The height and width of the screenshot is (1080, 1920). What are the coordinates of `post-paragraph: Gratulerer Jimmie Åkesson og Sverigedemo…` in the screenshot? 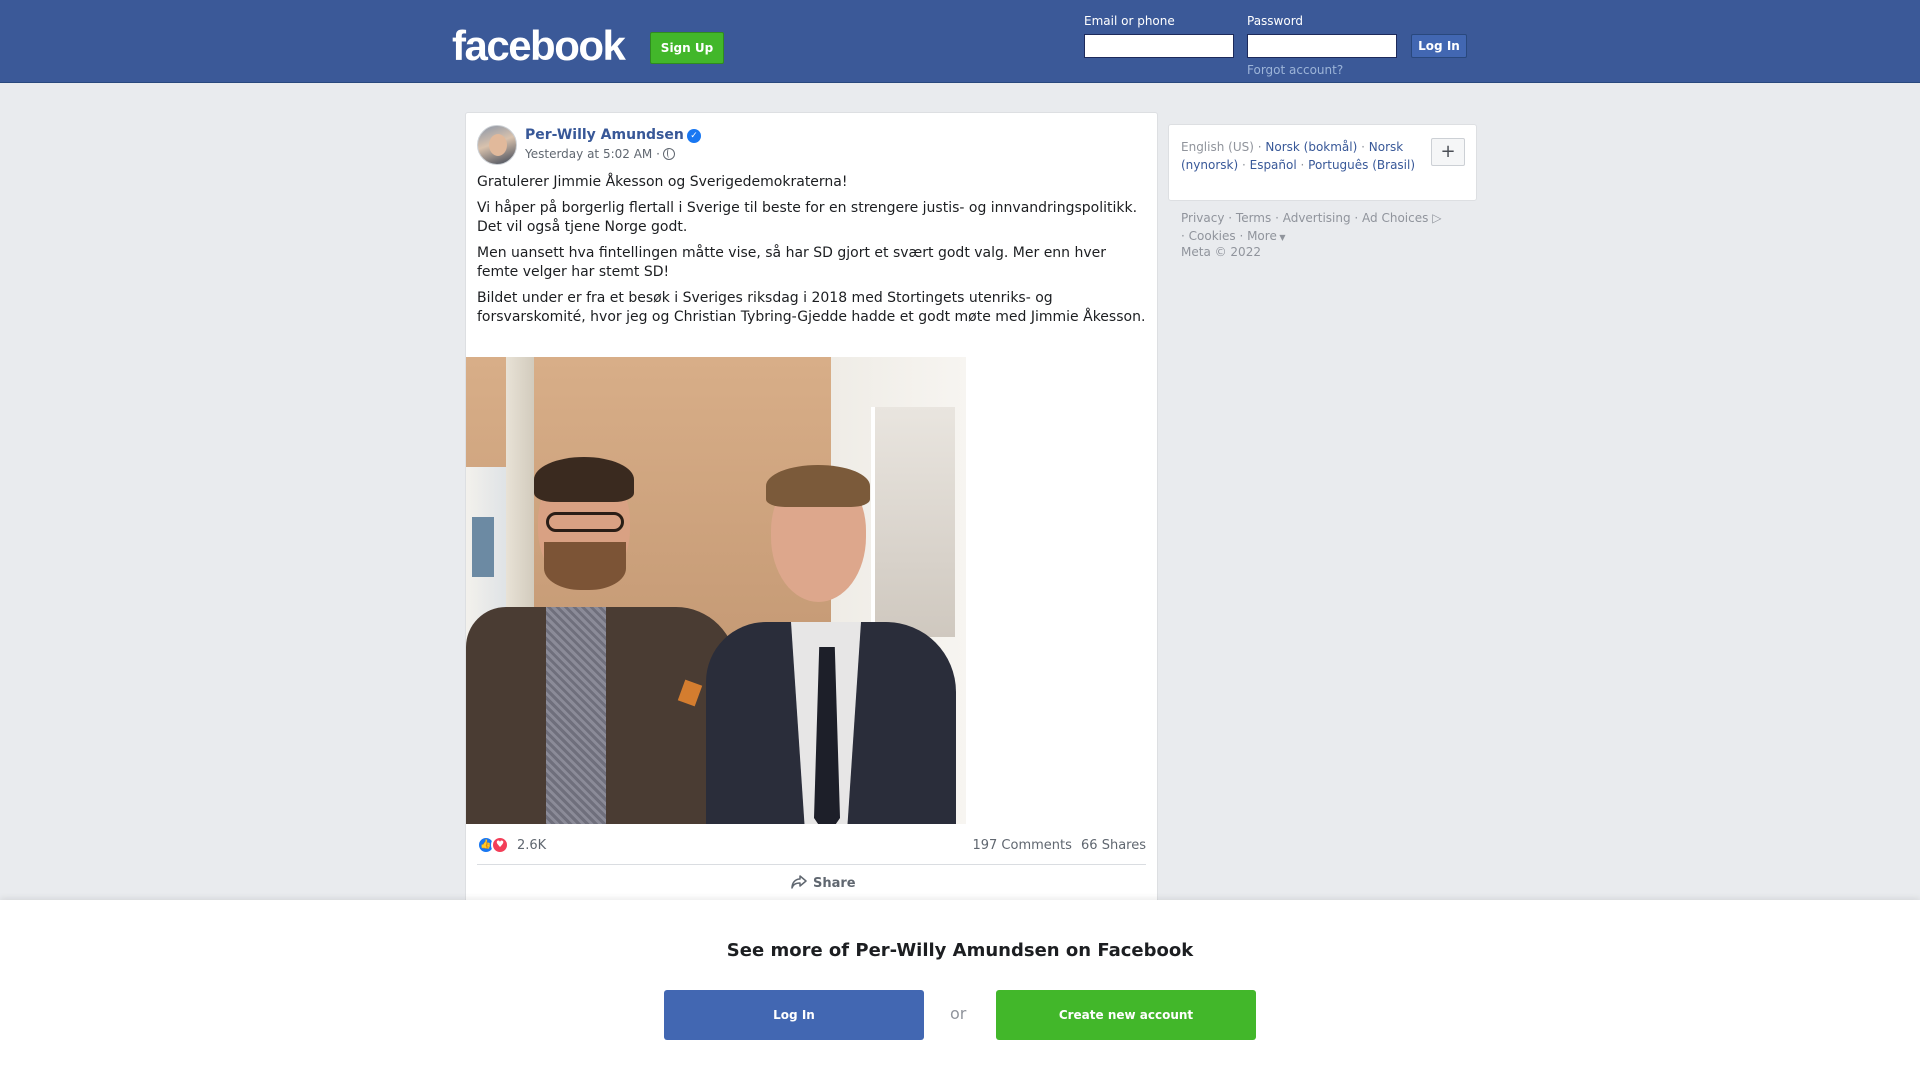 It's located at (662, 182).